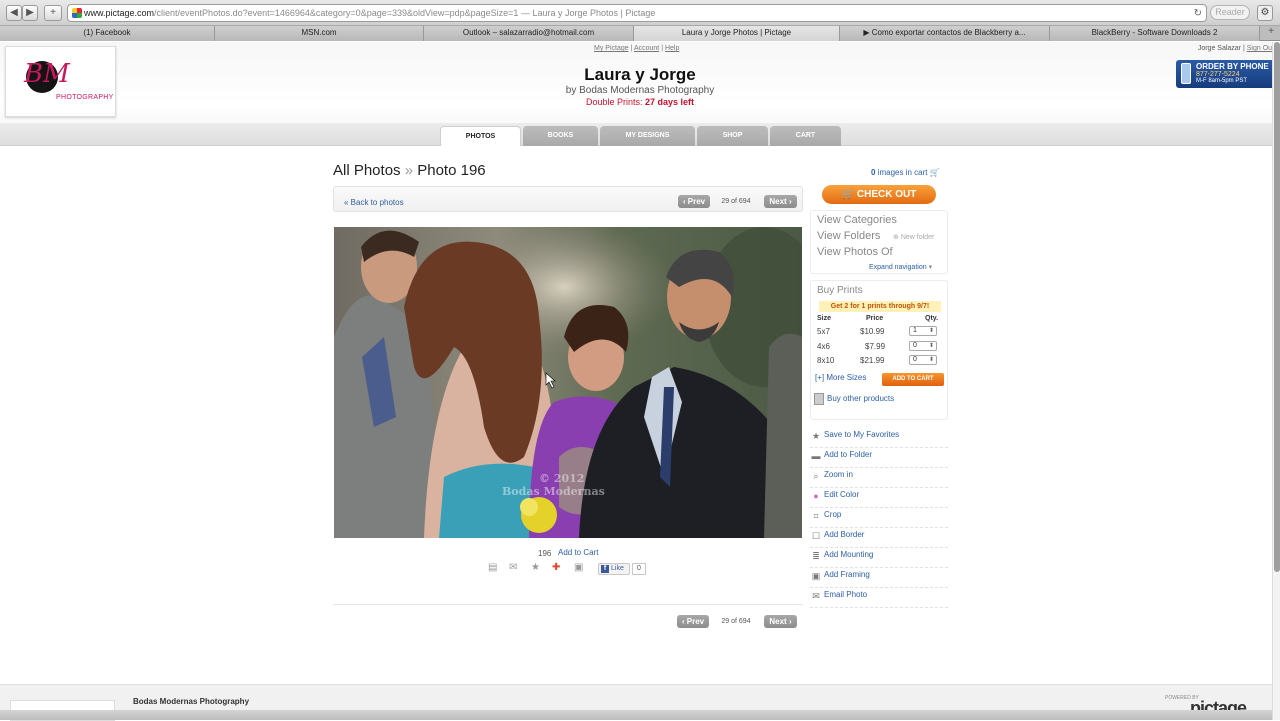  What do you see at coordinates (558, 568) in the screenshot?
I see `plus-share-icon: ✚` at bounding box center [558, 568].